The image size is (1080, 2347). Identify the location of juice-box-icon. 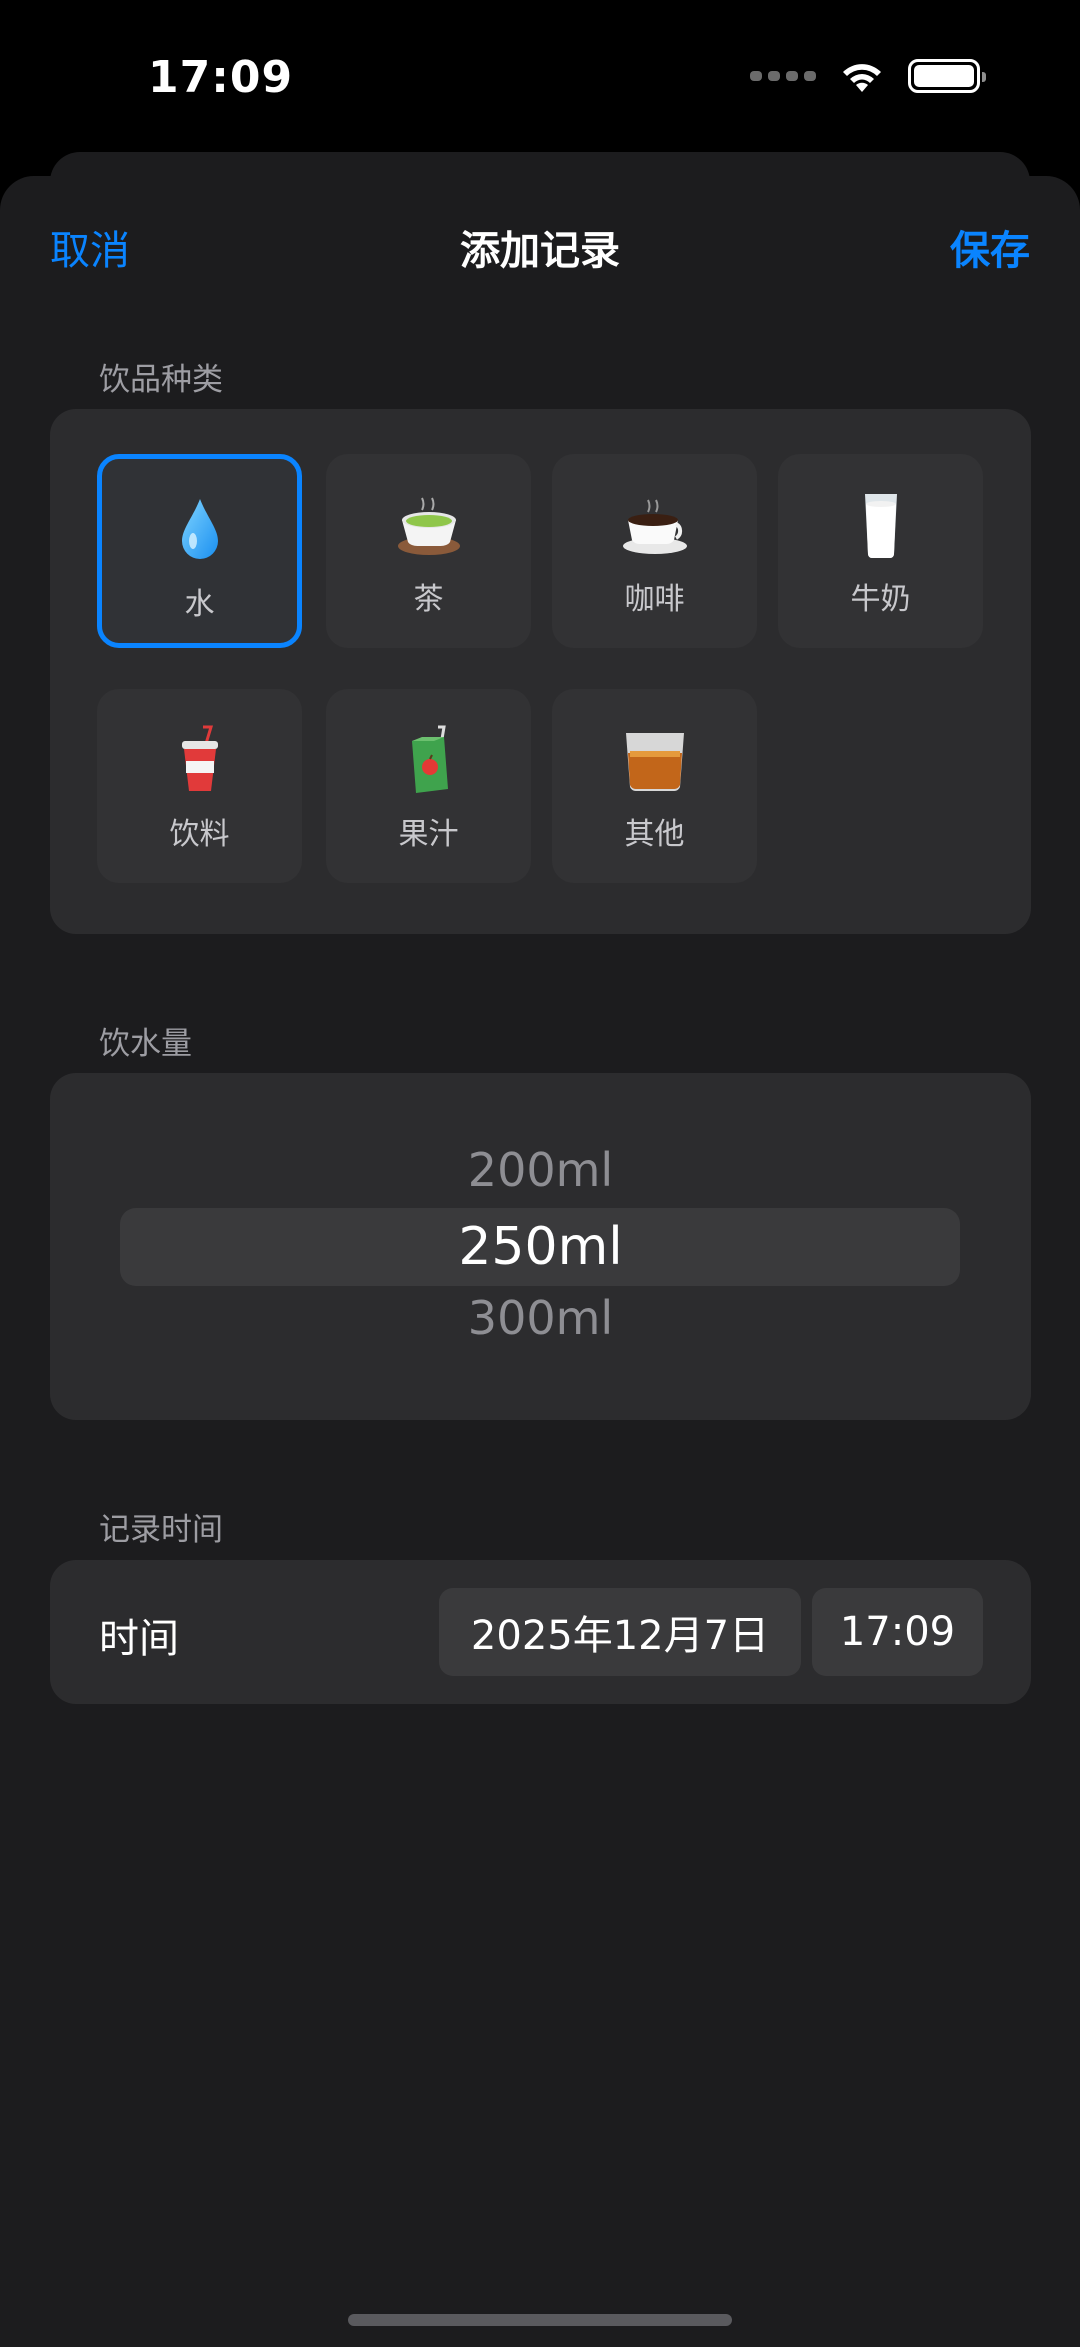
(429, 759).